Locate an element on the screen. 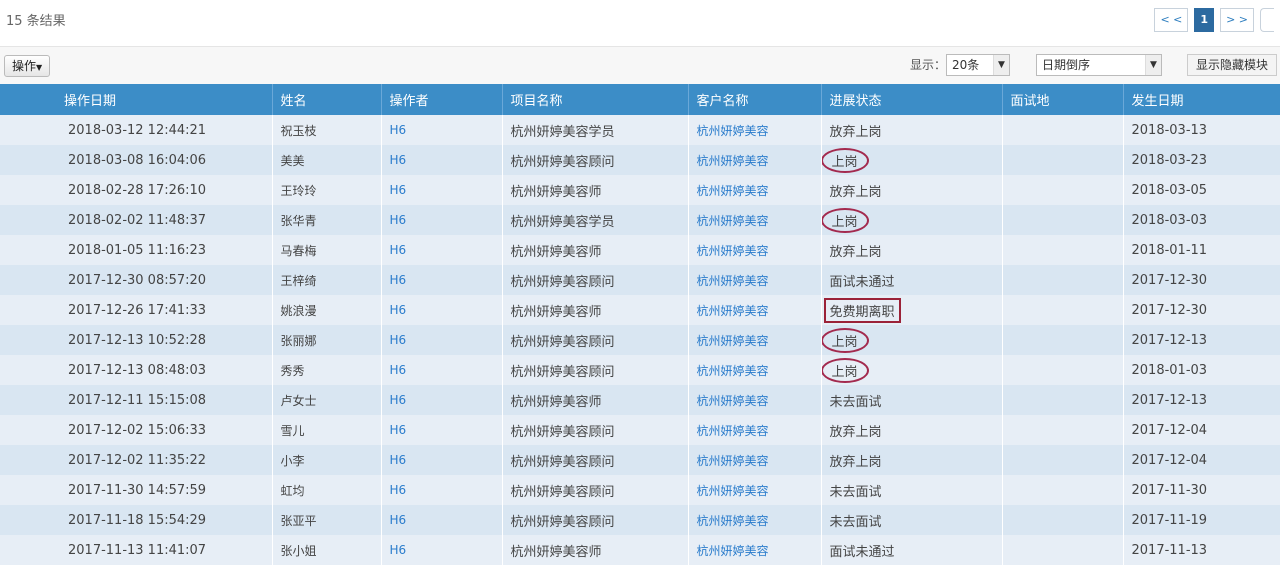 The image size is (1280, 570). result-count: 15 条结果 is located at coordinates (36, 21).